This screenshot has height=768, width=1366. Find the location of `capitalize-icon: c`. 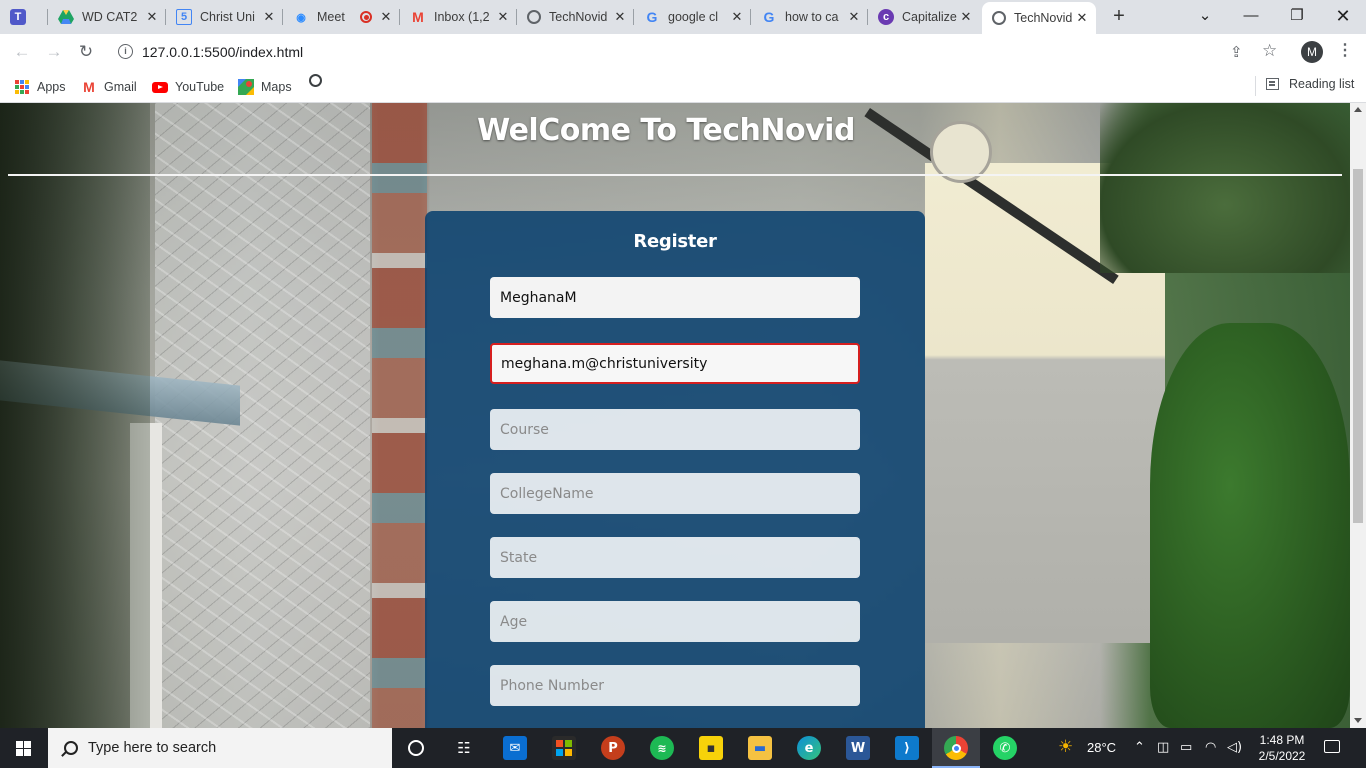

capitalize-icon: c is located at coordinates (886, 17).